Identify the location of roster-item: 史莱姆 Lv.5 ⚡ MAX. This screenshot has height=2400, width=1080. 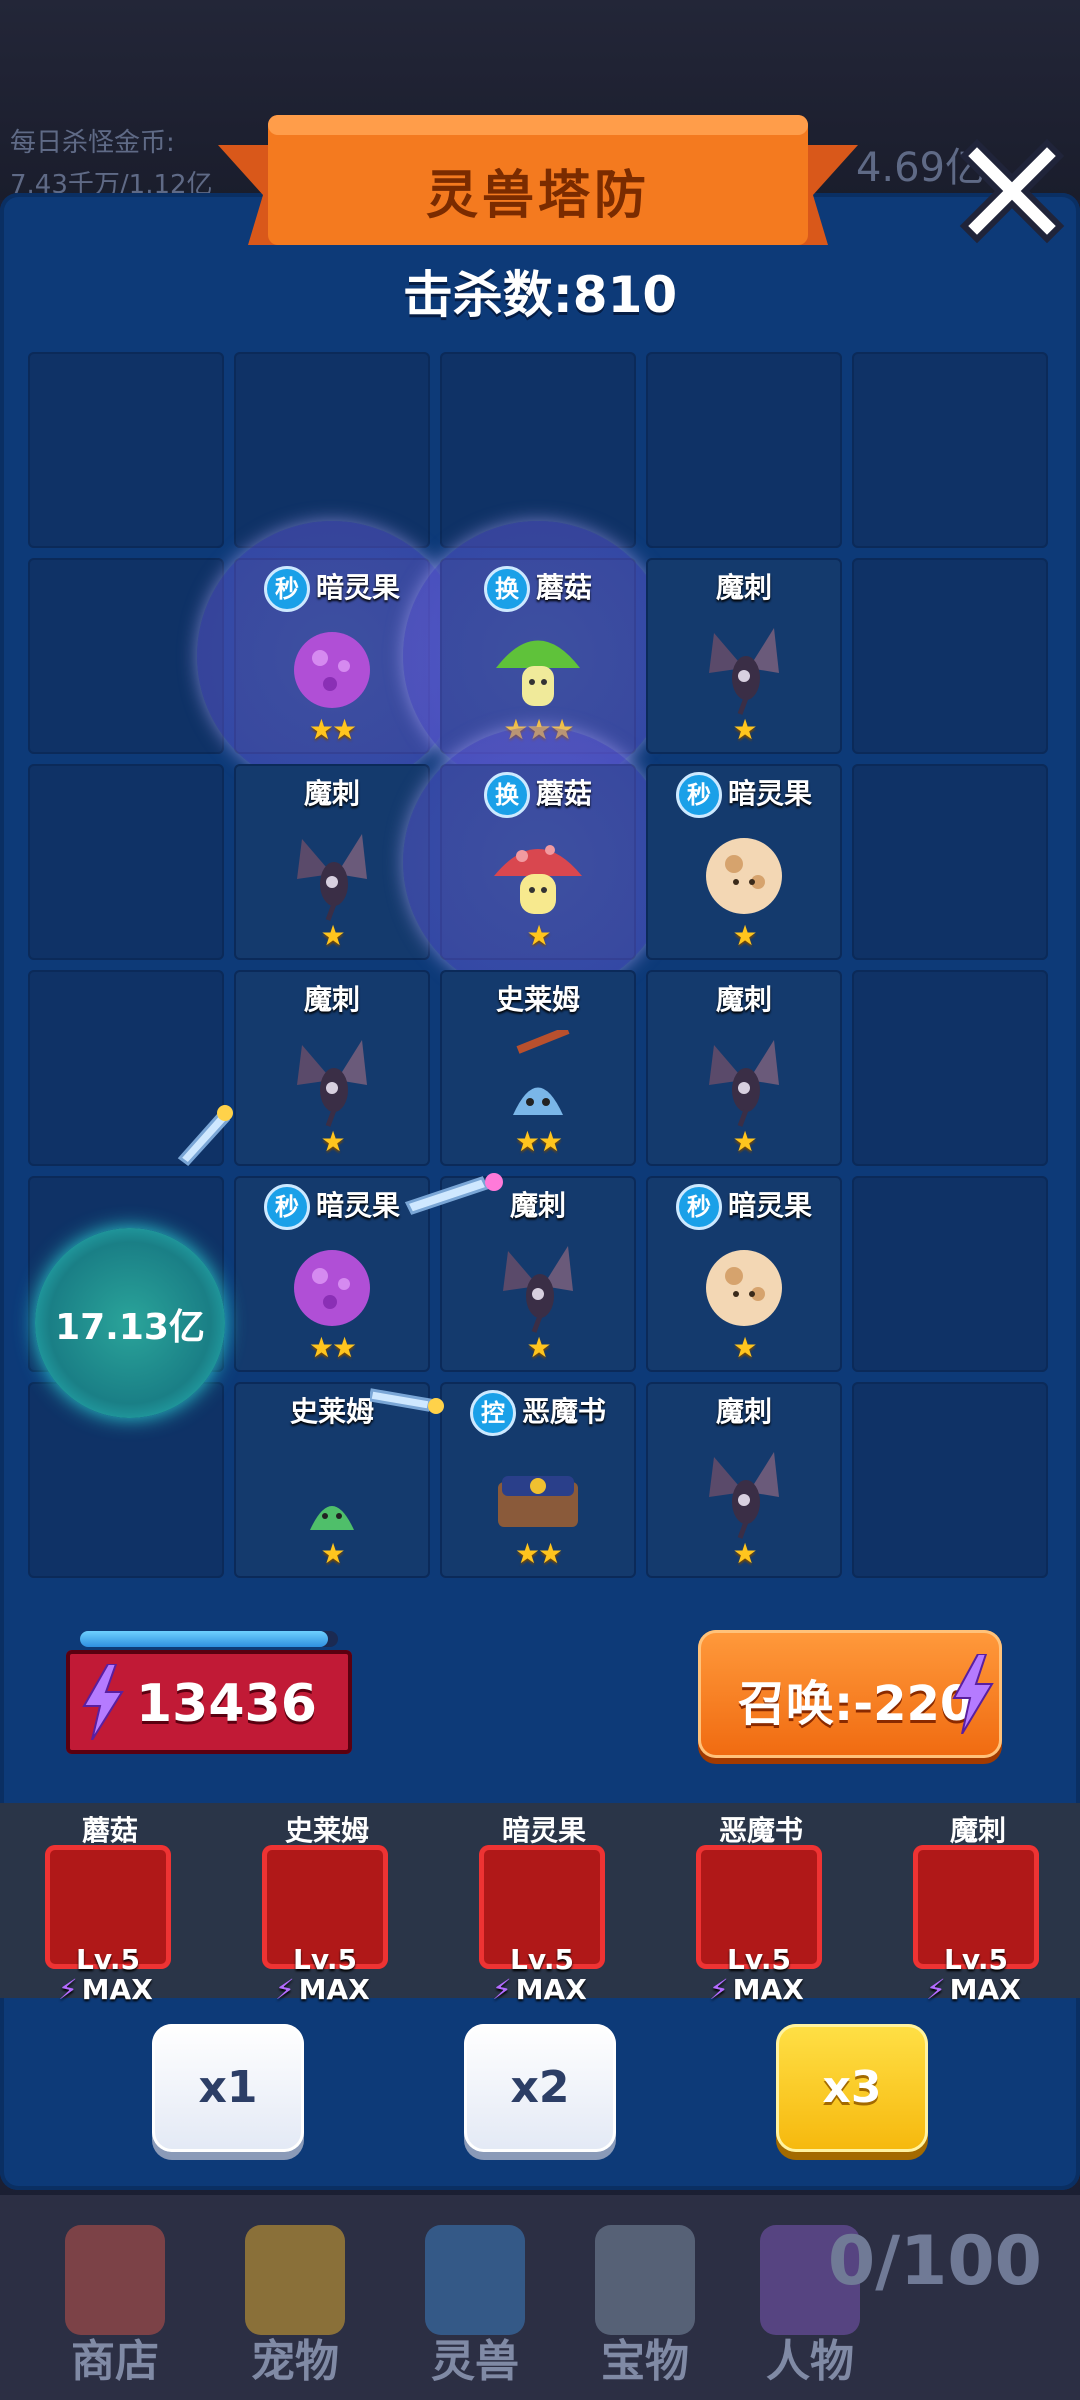
(327, 1904).